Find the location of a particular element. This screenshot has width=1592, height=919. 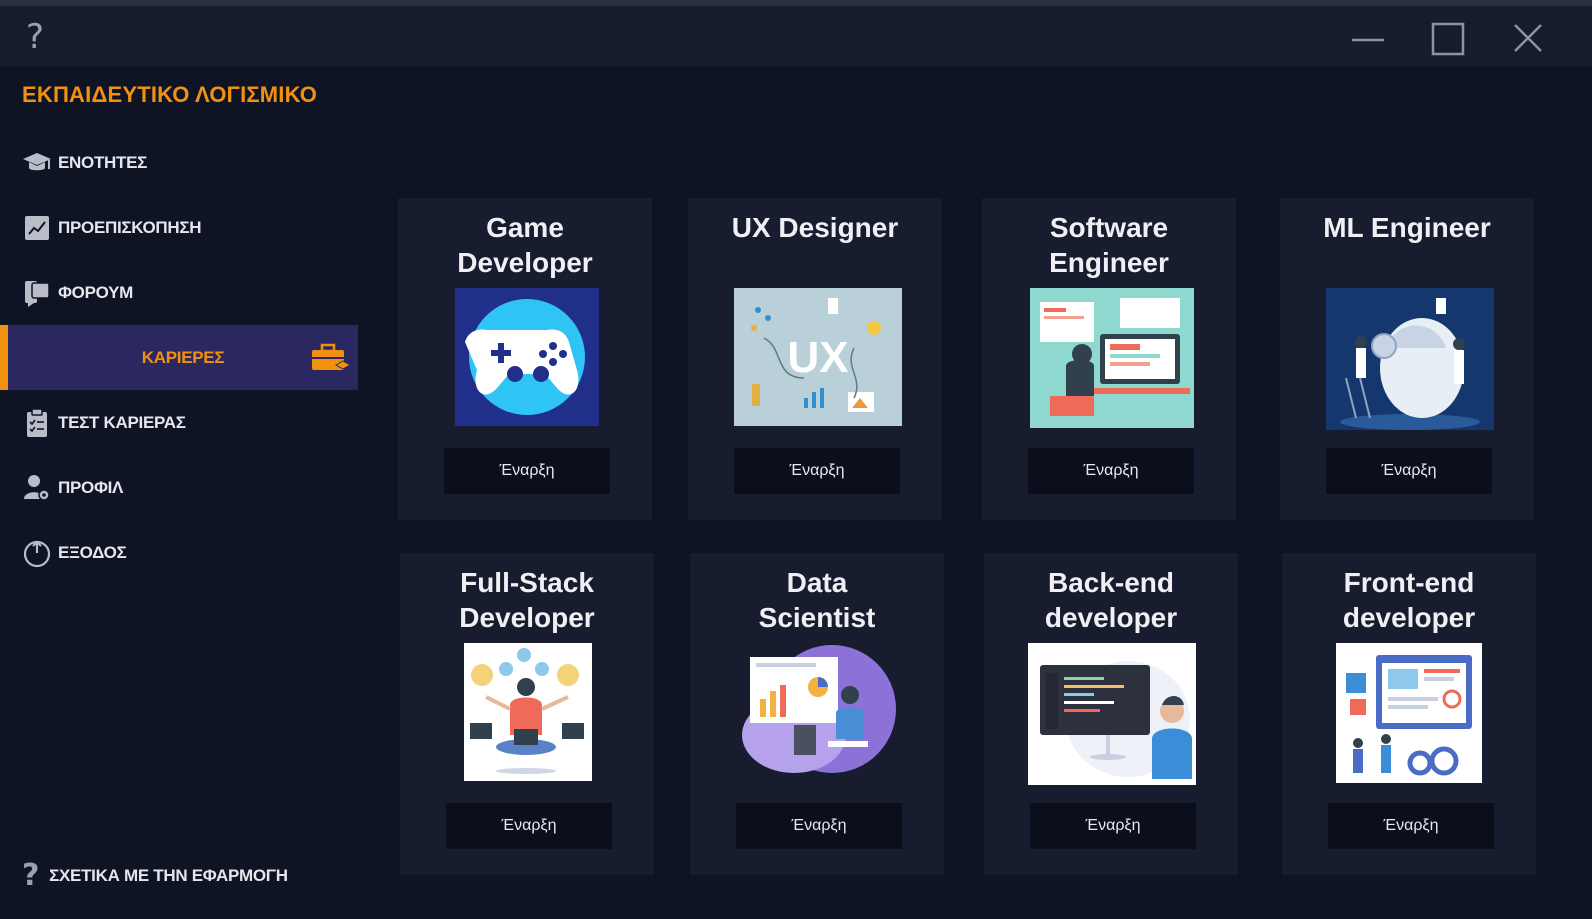

gamepad-illustration is located at coordinates (527, 357).